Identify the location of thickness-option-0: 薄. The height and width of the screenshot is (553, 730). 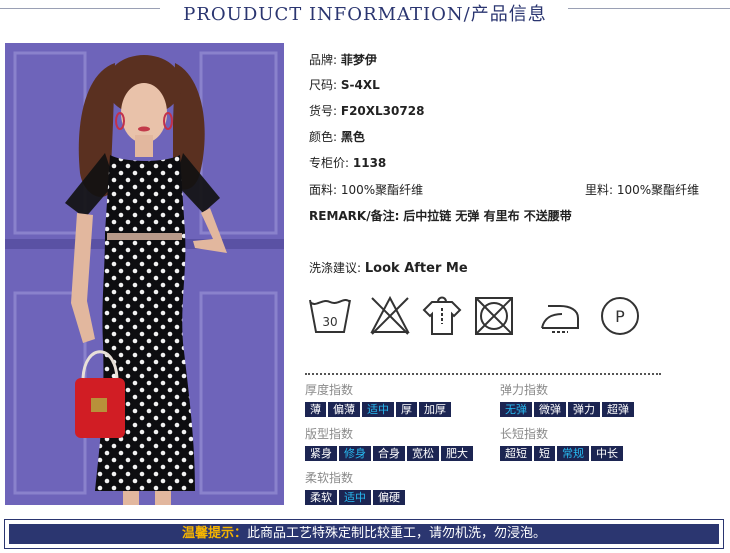
(315, 409).